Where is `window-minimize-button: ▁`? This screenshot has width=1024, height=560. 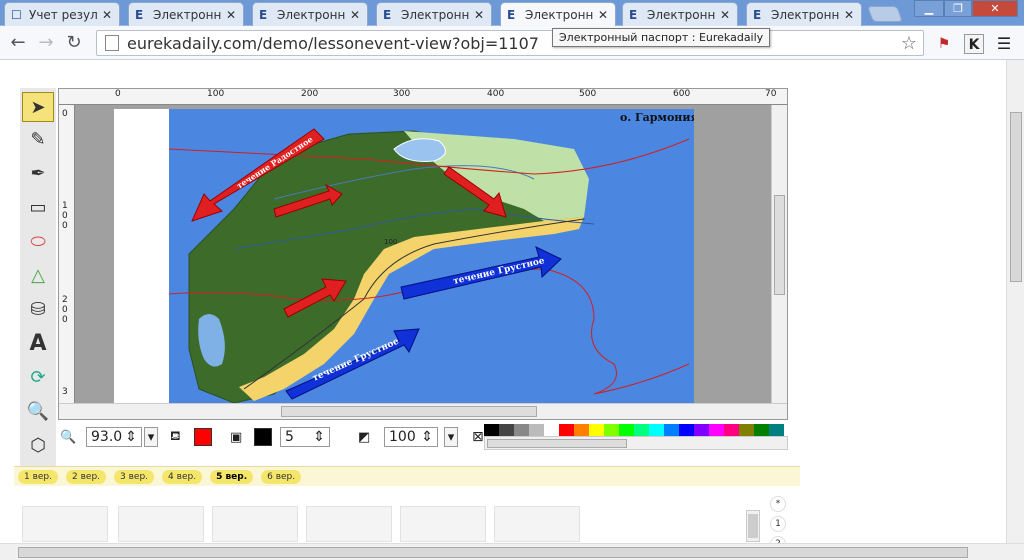
window-minimize-button: ▁ is located at coordinates (929, 8).